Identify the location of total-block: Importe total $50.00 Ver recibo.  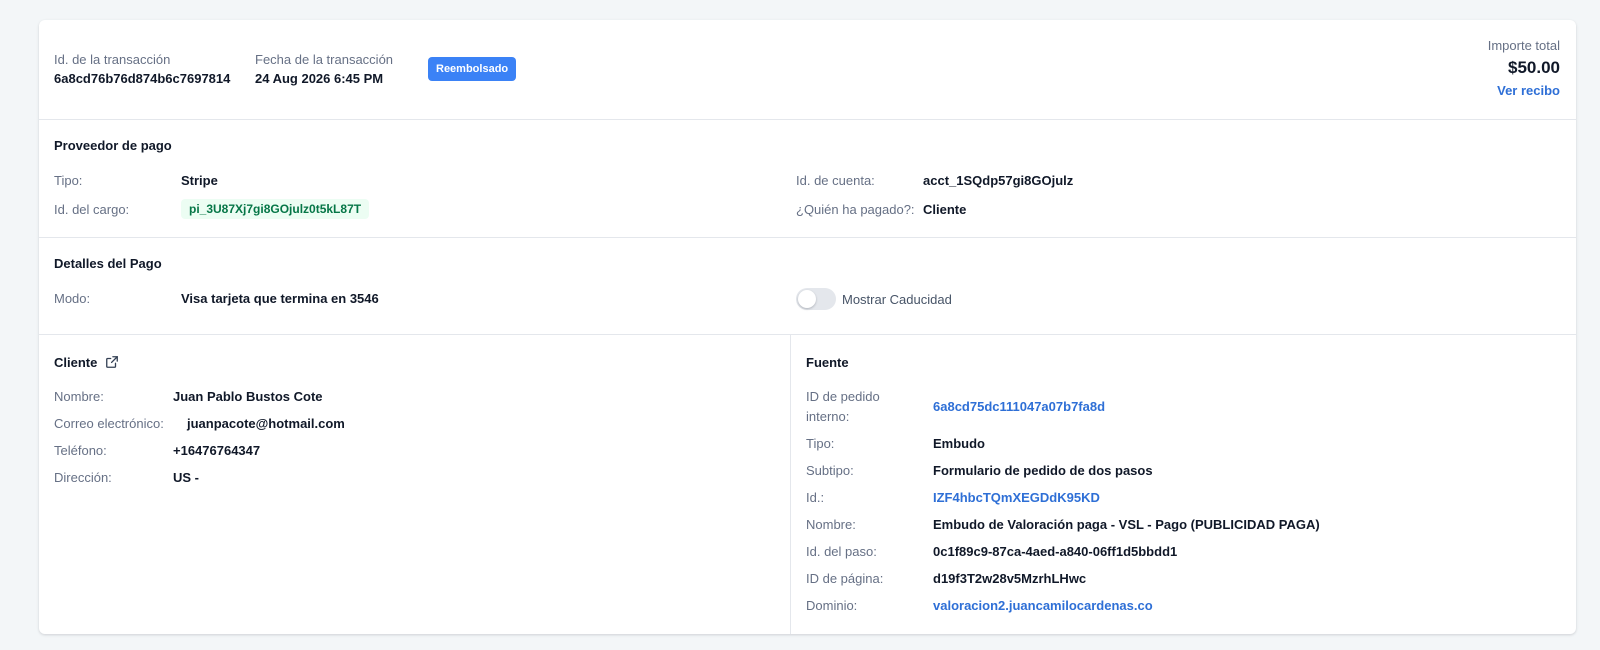
(1524, 68).